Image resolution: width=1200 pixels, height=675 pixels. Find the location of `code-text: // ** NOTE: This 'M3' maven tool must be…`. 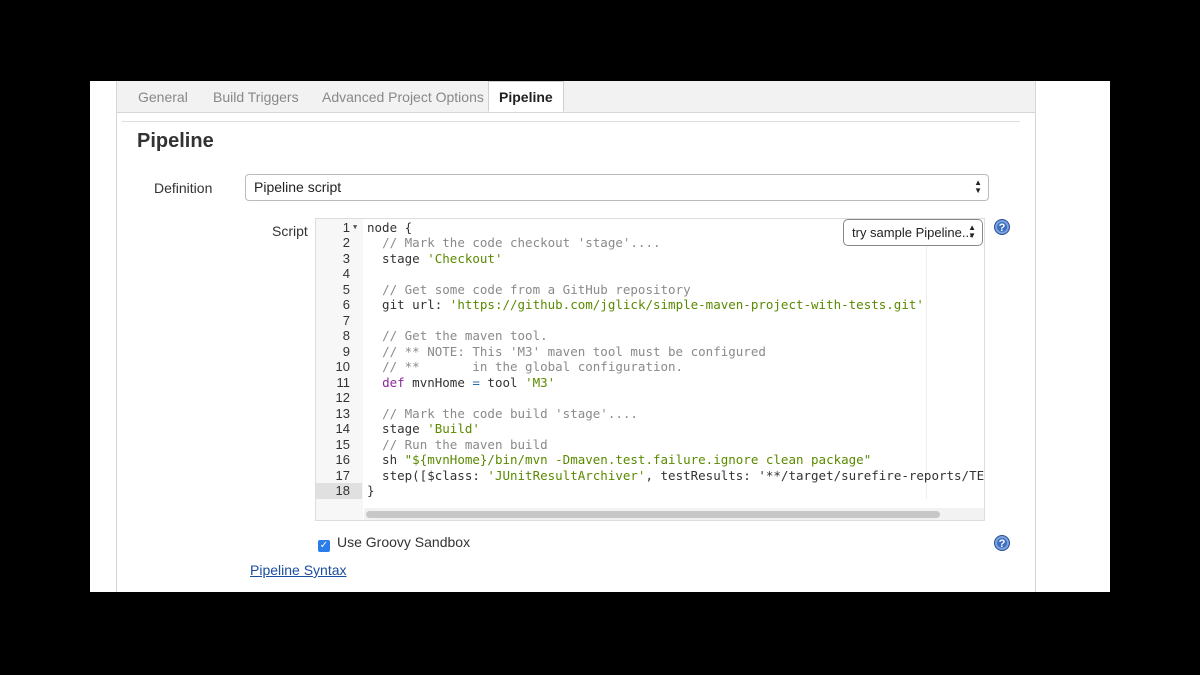

code-text: // ** NOTE: This 'M3' maven tool must be… is located at coordinates (574, 351).